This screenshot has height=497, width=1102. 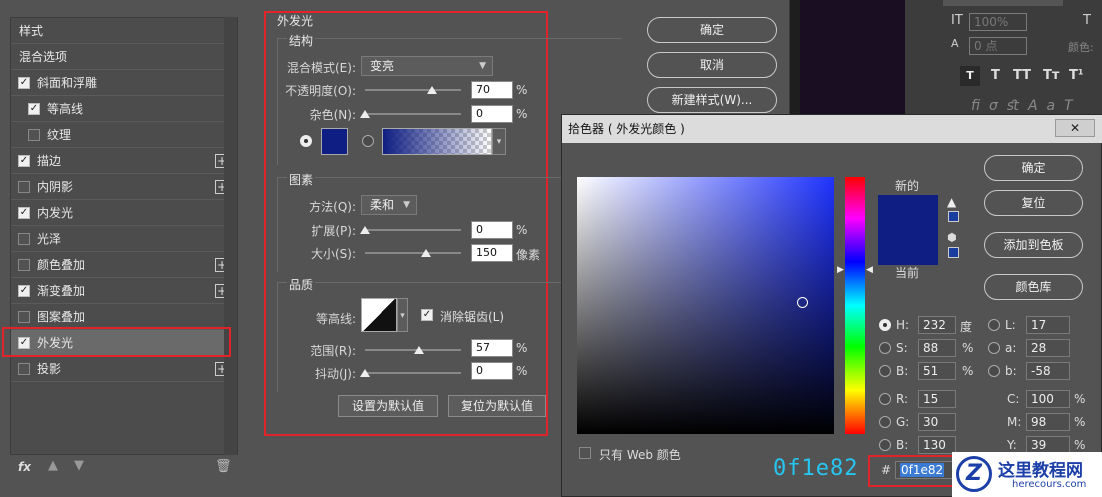 I want to click on size-slider-thumb, so click(x=426, y=253).